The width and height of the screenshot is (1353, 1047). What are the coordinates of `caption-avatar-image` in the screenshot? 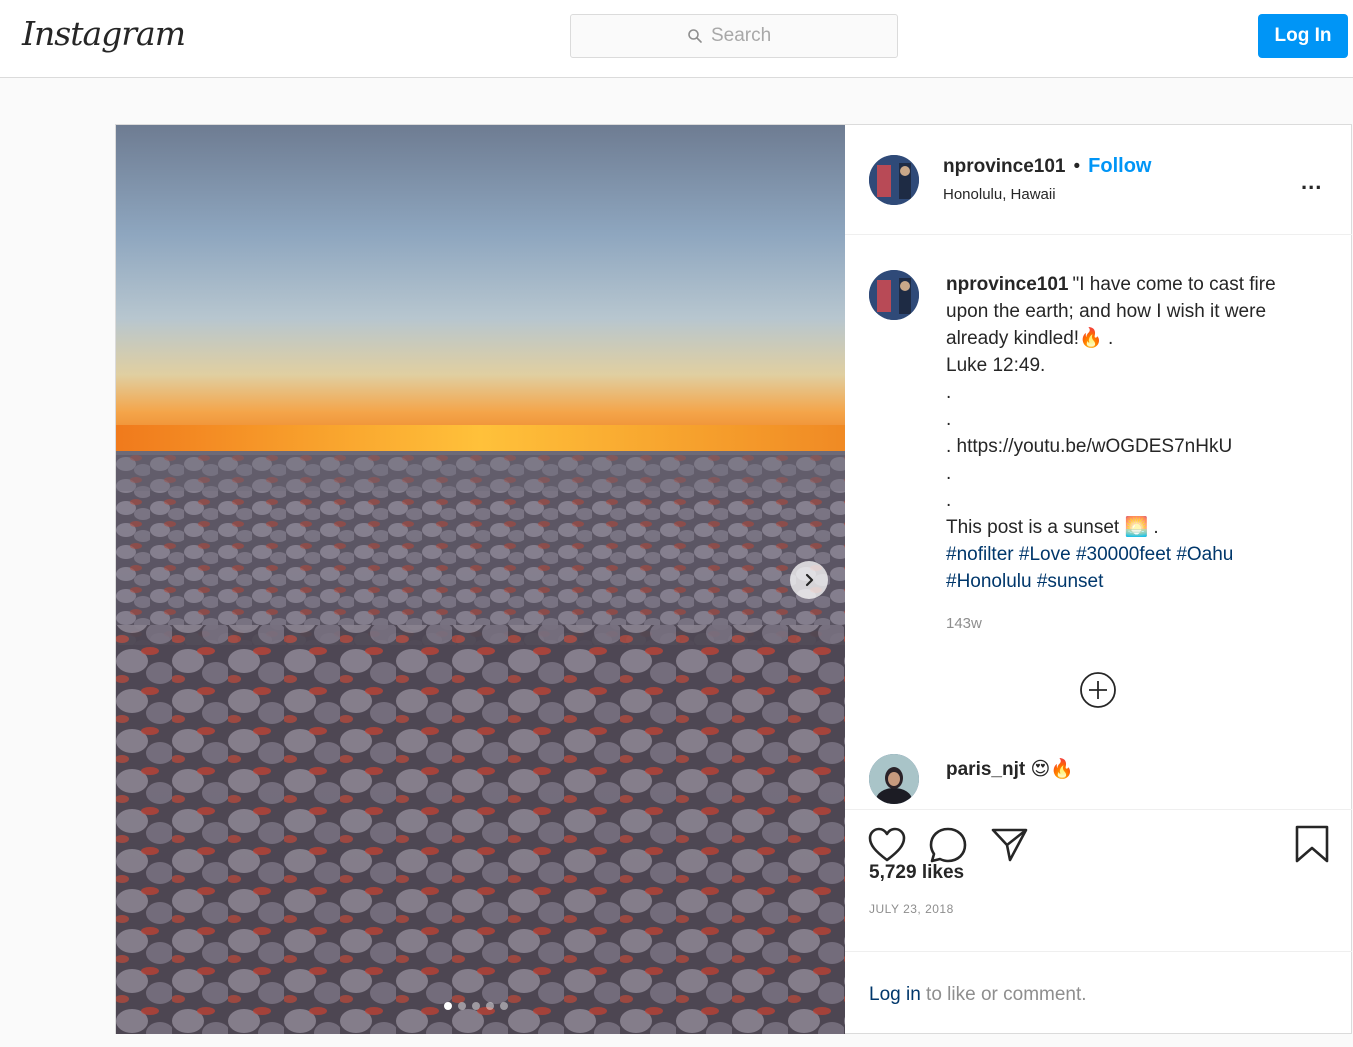 It's located at (894, 295).